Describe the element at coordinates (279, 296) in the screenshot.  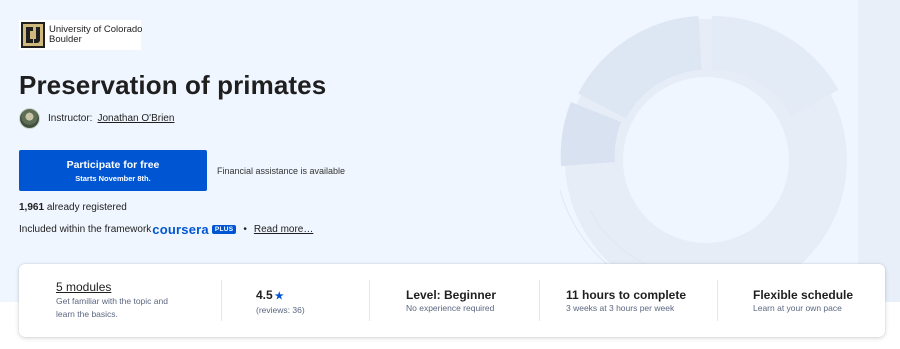
I see `star-icon: ★` at that location.